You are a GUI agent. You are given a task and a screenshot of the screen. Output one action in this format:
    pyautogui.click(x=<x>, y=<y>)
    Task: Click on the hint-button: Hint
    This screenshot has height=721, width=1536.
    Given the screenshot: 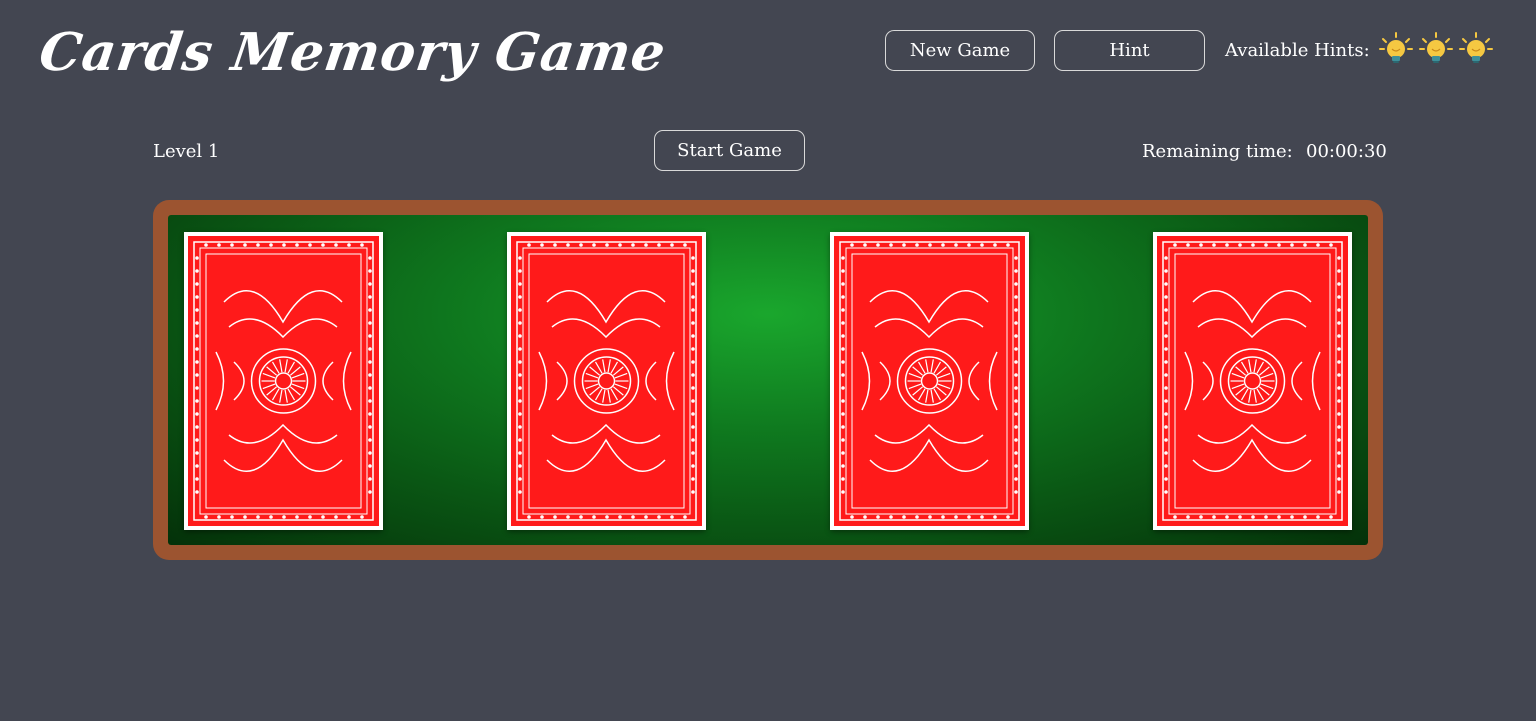 What is the action you would take?
    pyautogui.click(x=1129, y=50)
    